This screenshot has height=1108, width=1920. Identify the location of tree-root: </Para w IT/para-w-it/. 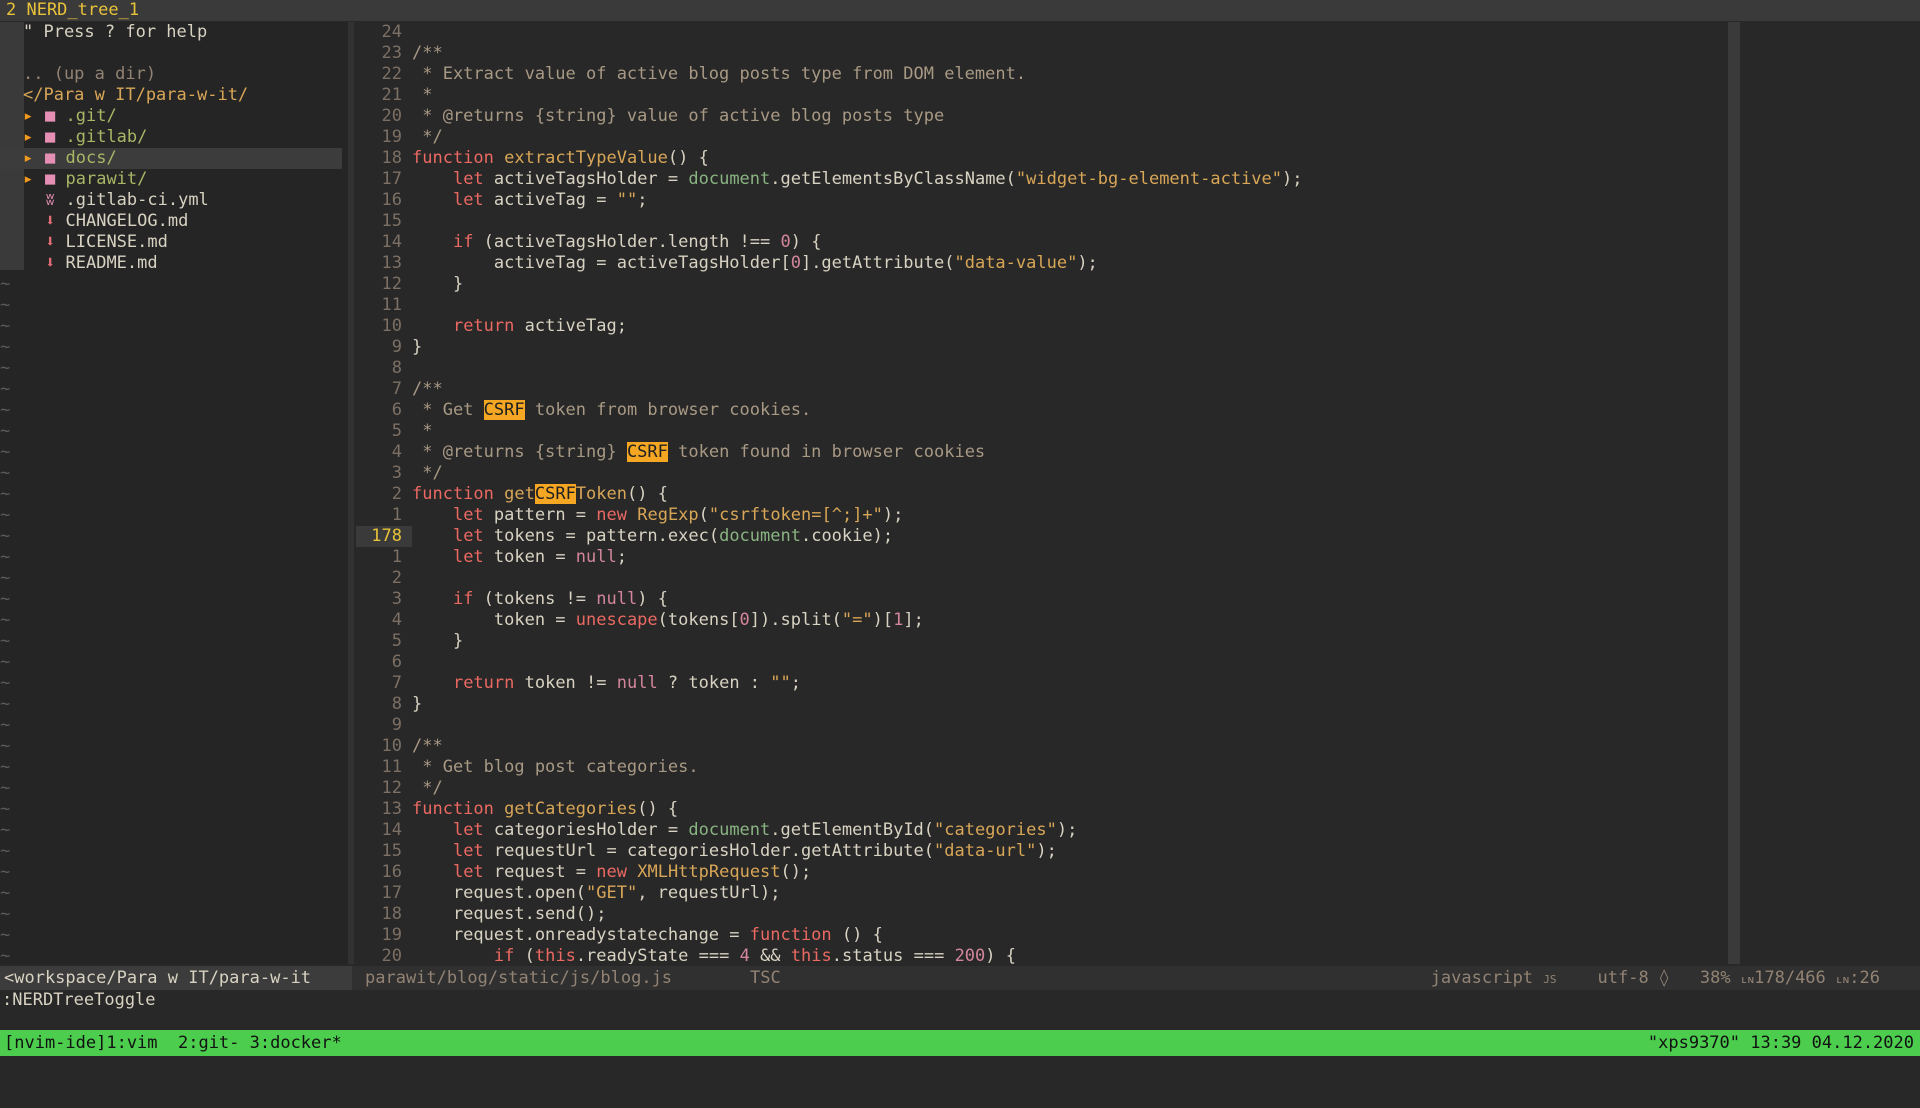
(171, 95).